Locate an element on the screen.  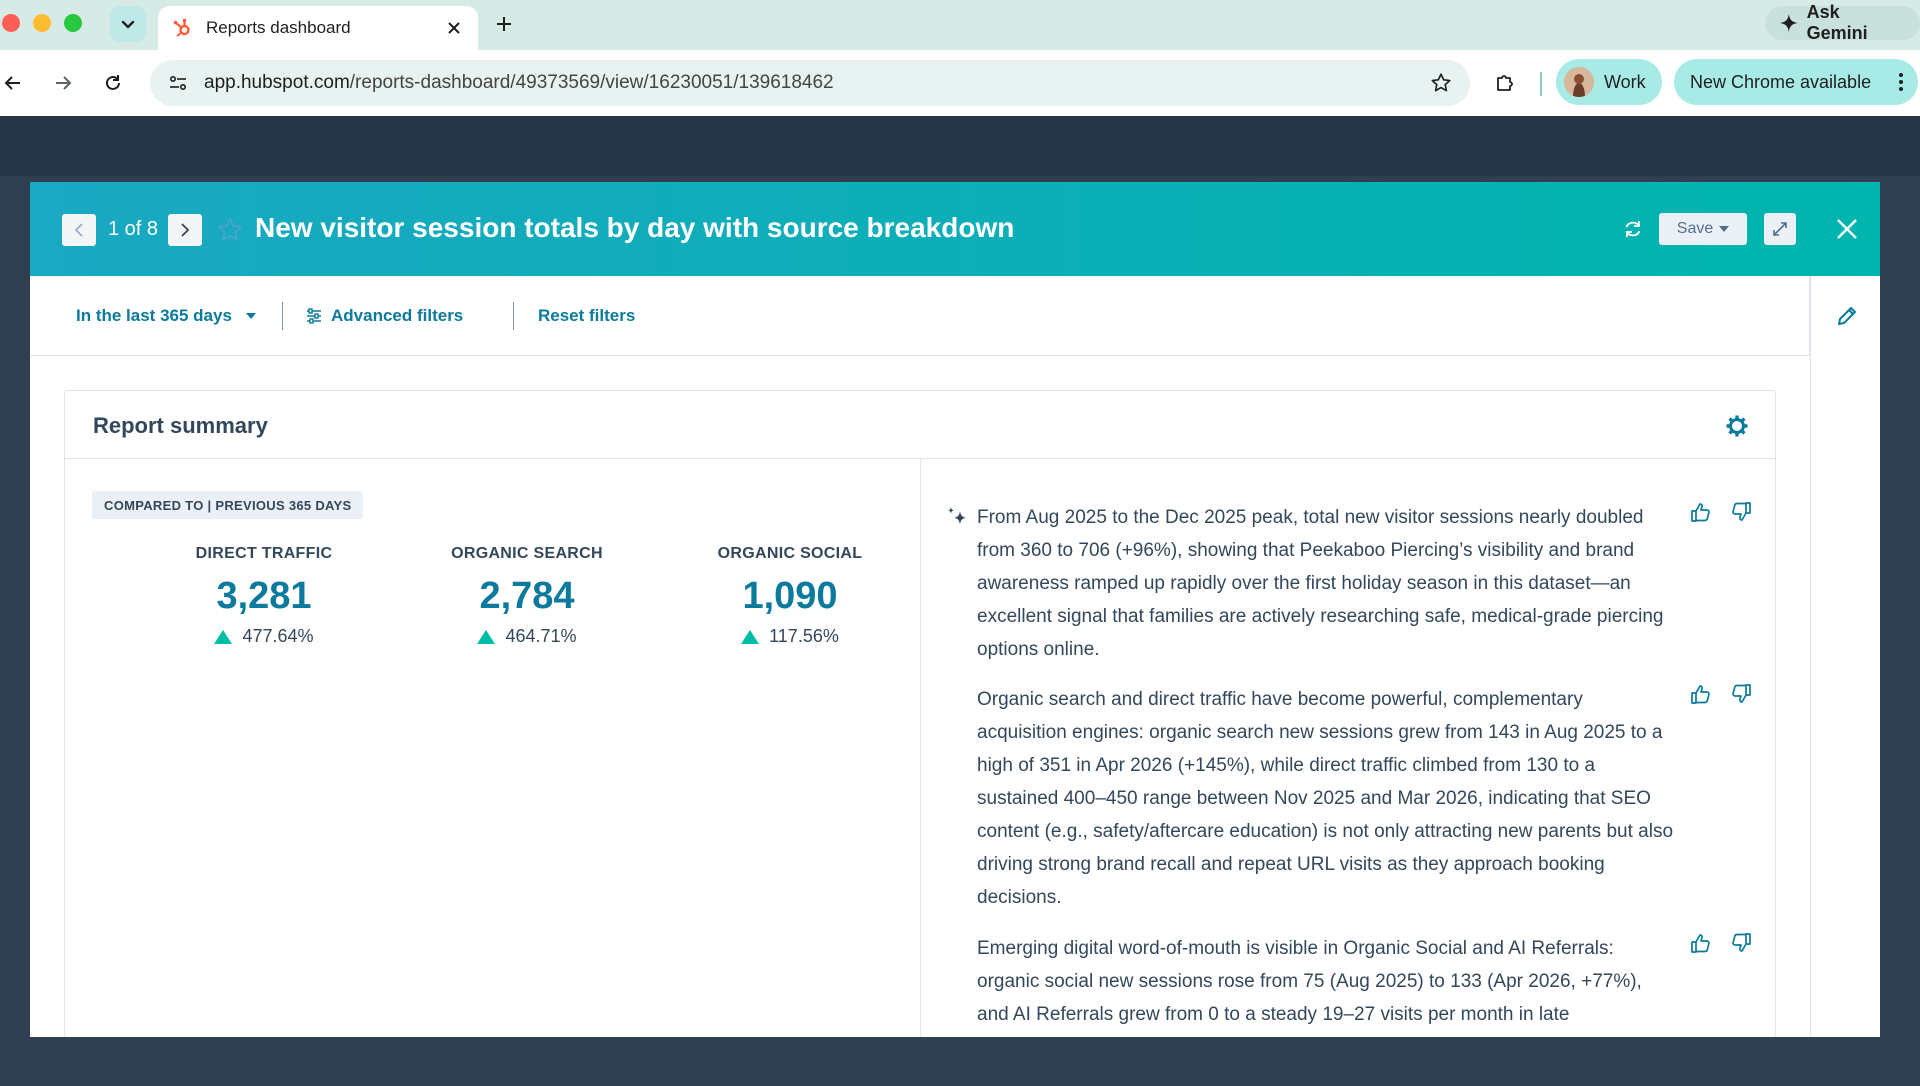
metric-direct-traffic: DIRECT TRAFFIC 3,281 477.64% is located at coordinates (264, 596).